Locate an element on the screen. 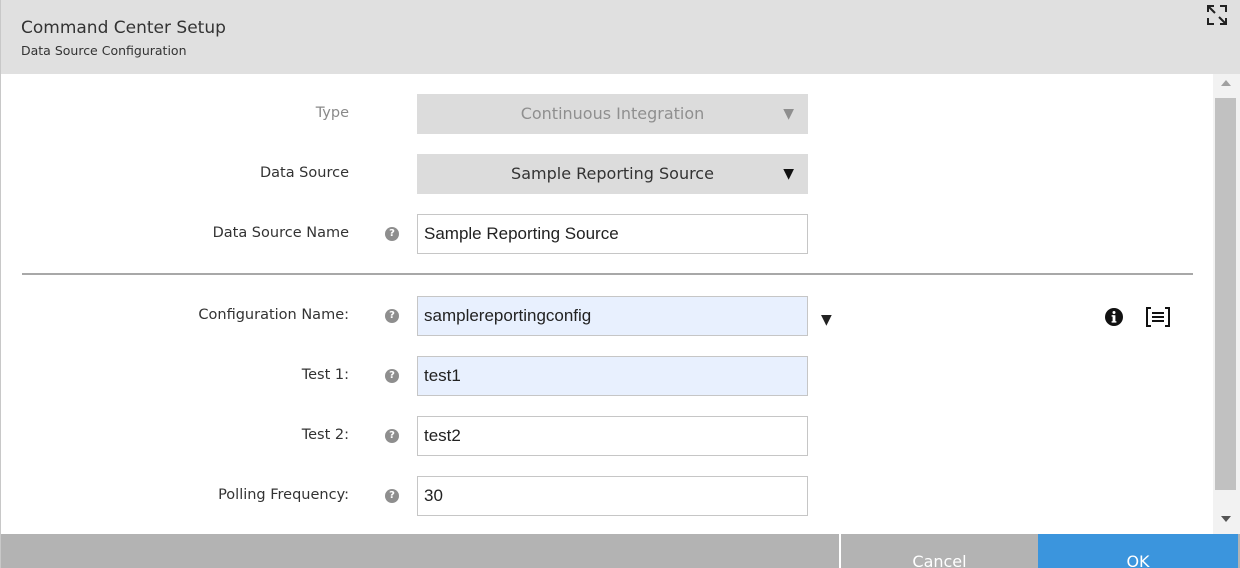 The height and width of the screenshot is (568, 1240). configuration-name-input: samplereportingconfig is located at coordinates (612, 316).